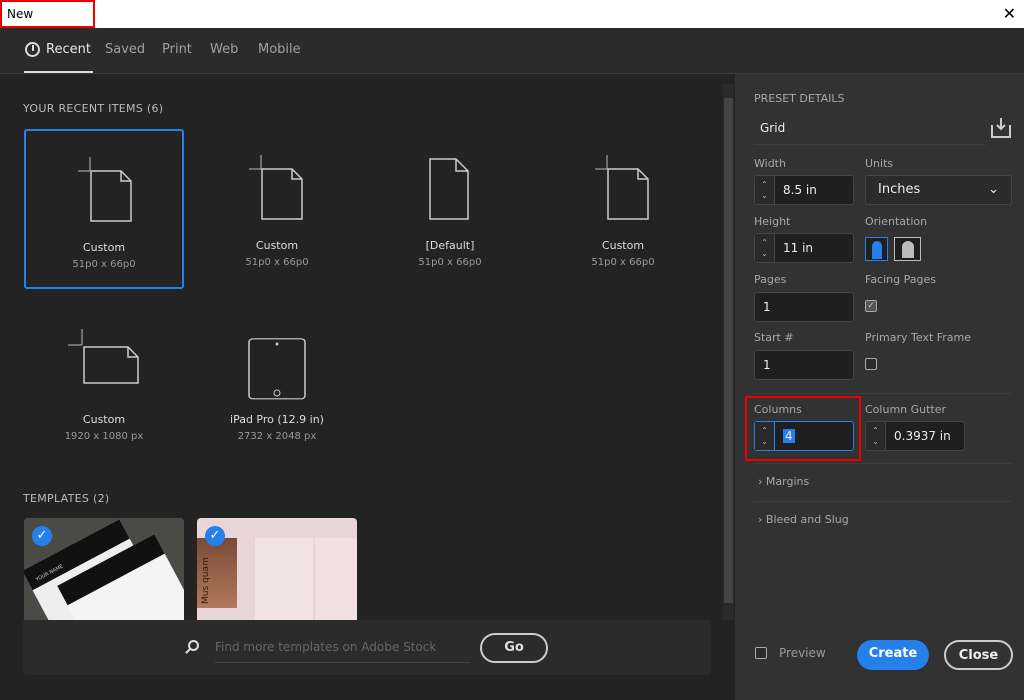  Describe the element at coordinates (279, 49) in the screenshot. I see `tab-mobile: Mobile` at that location.